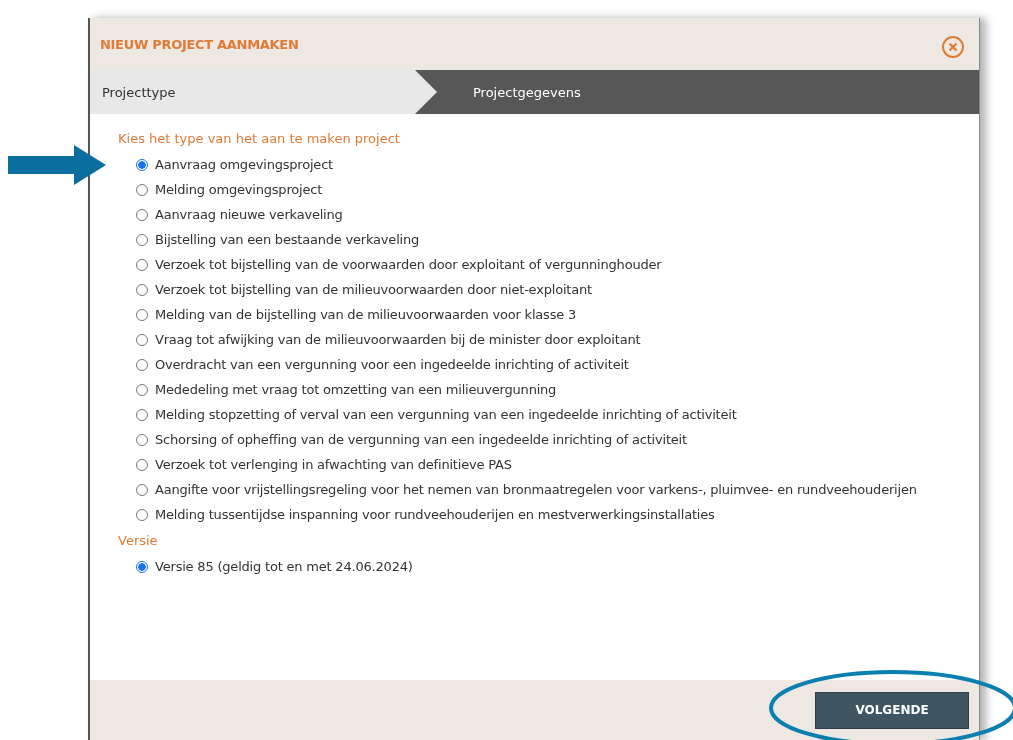 Image resolution: width=1013 pixels, height=740 pixels. I want to click on option-label: Melding tussentijdse inspanning voor rundveehouderijen en mestverwerkingsinstallaties, so click(435, 514).